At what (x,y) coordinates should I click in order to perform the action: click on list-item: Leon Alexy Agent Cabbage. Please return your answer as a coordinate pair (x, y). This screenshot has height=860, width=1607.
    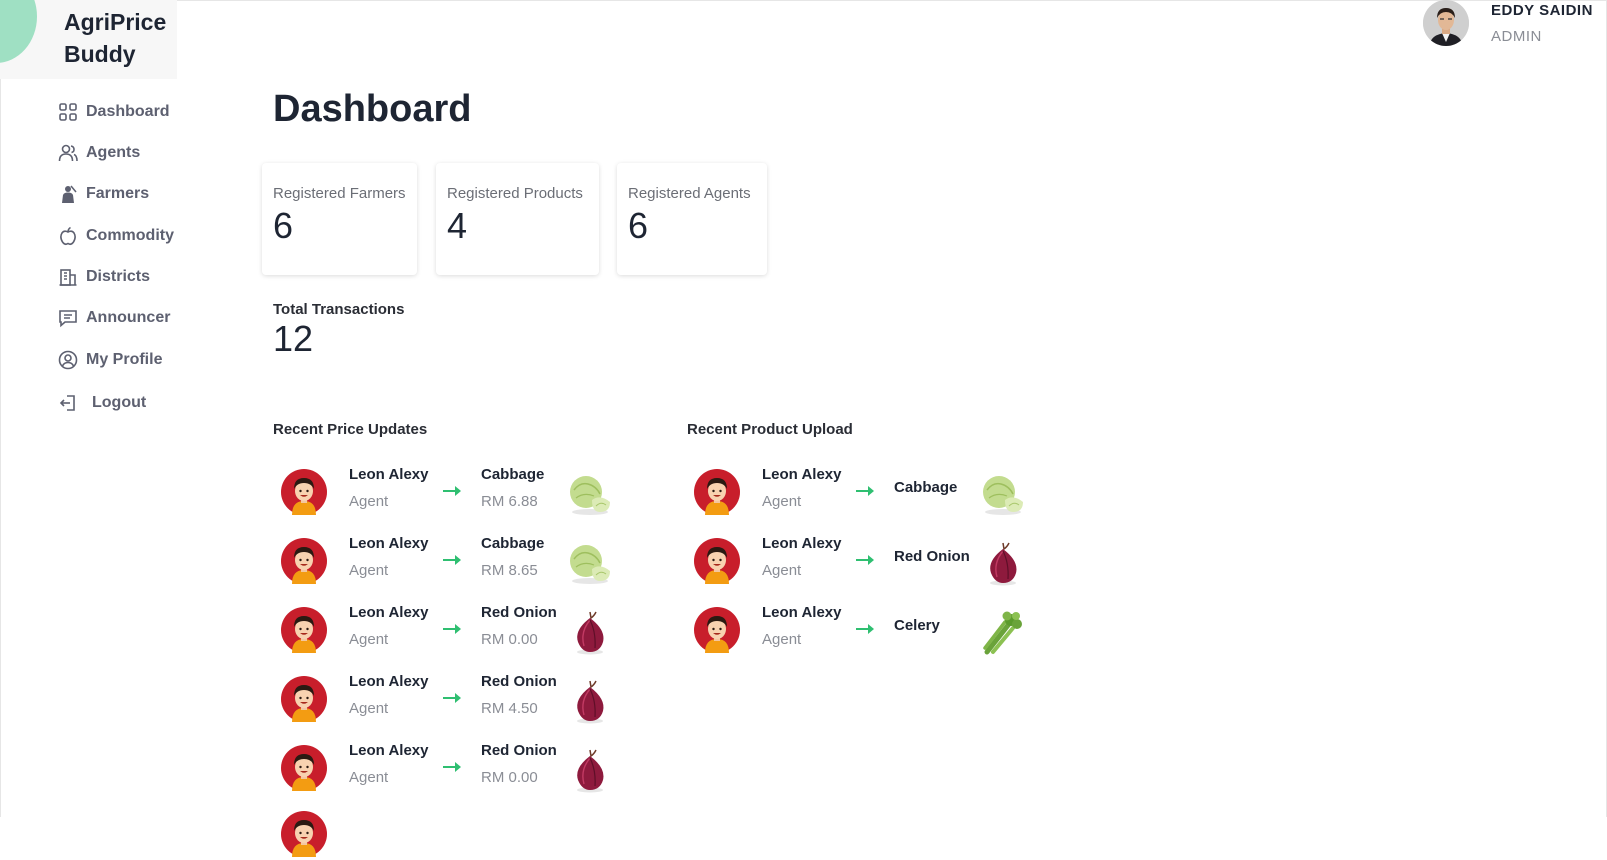
    Looking at the image, I should click on (864, 492).